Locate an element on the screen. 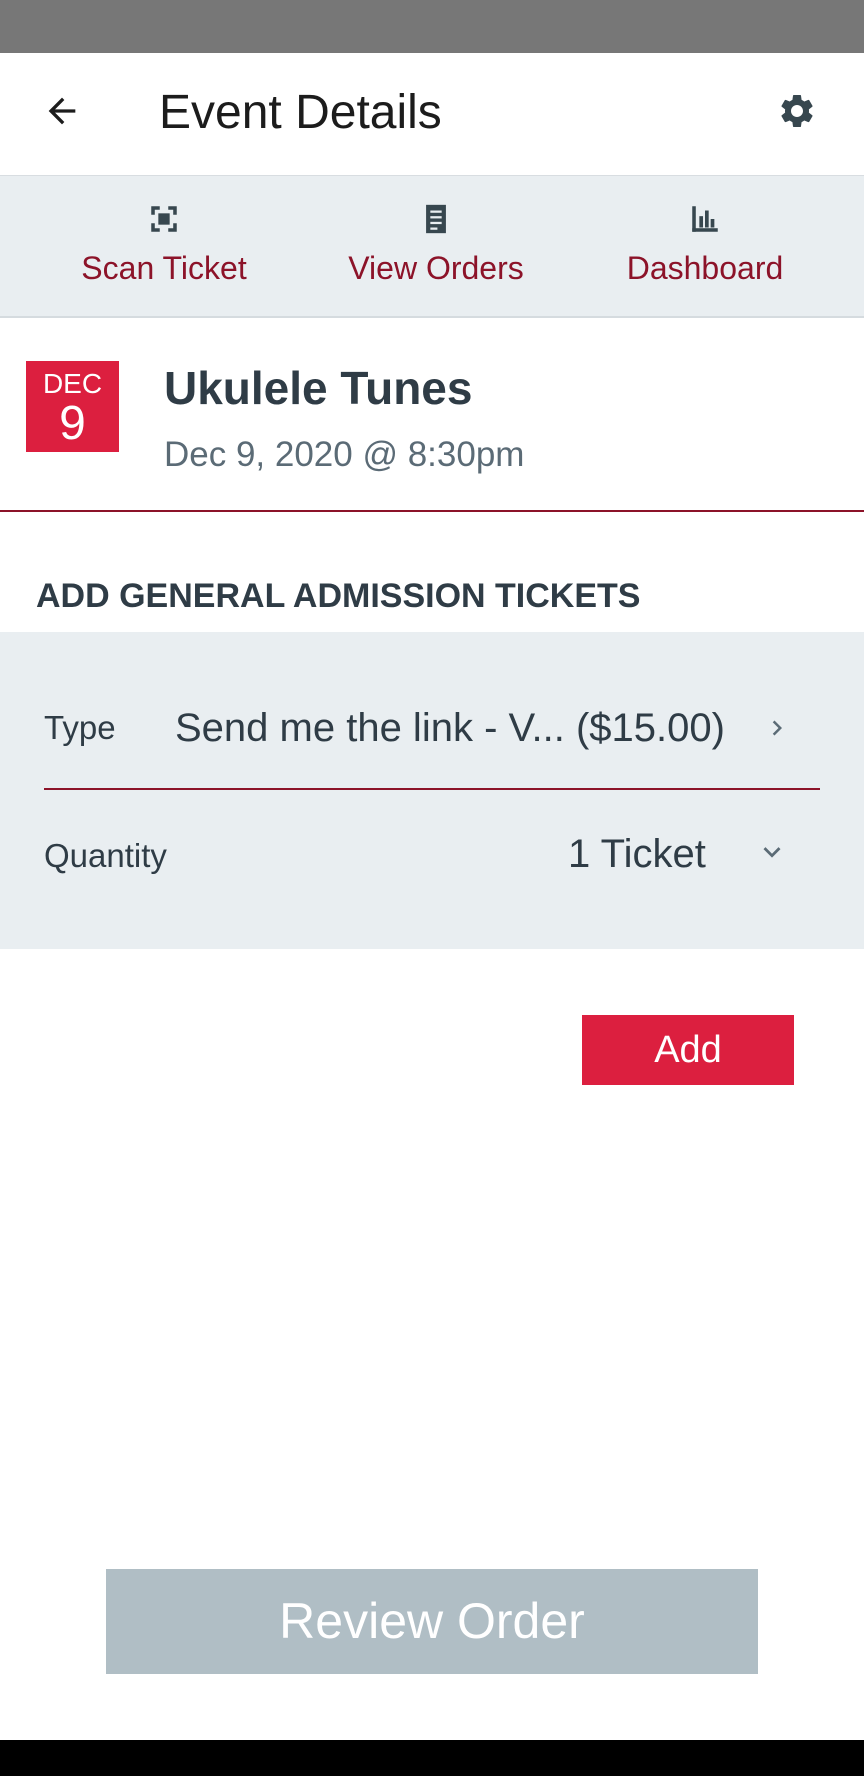 This screenshot has width=864, height=1776. document-icon is located at coordinates (436, 219).